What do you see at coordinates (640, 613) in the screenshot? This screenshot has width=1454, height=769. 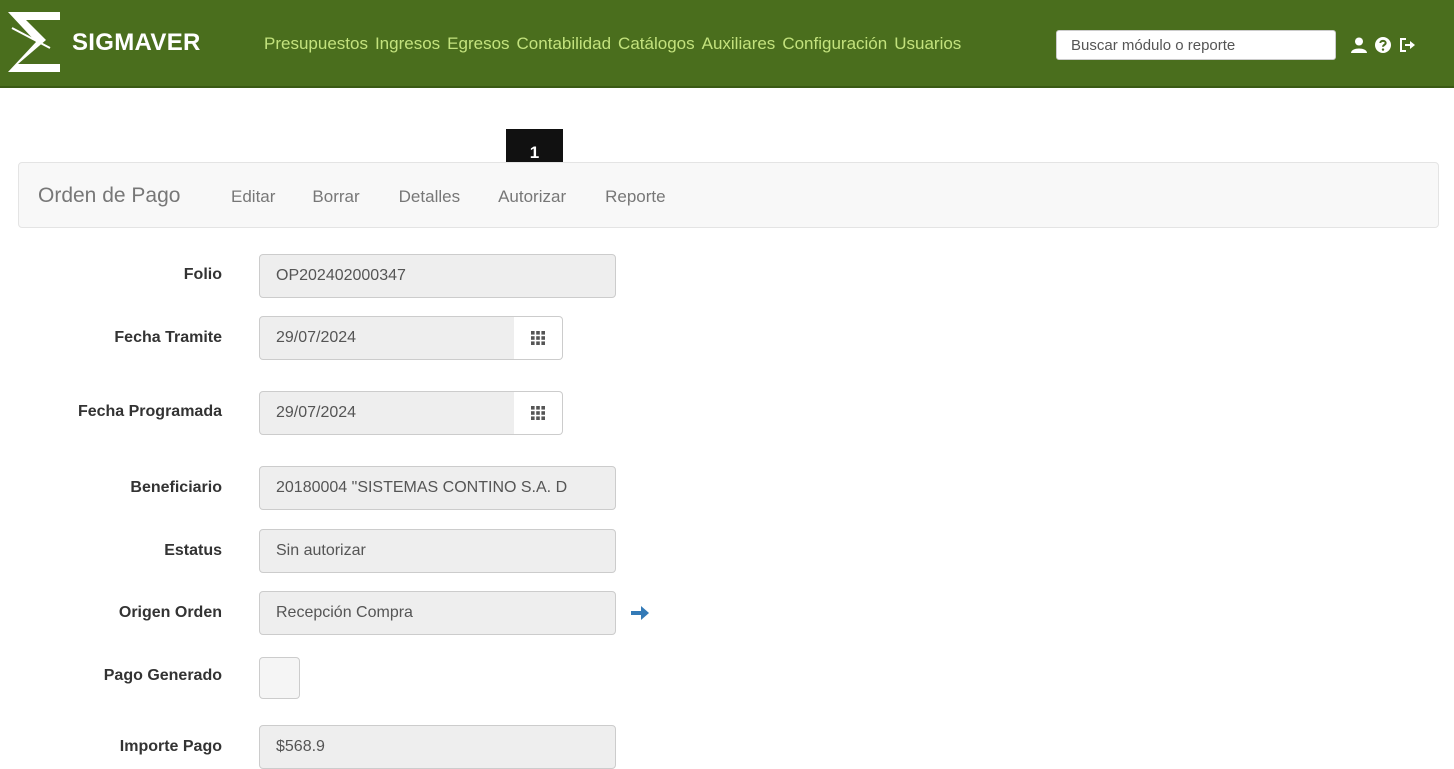 I see `arrow-right-icon` at bounding box center [640, 613].